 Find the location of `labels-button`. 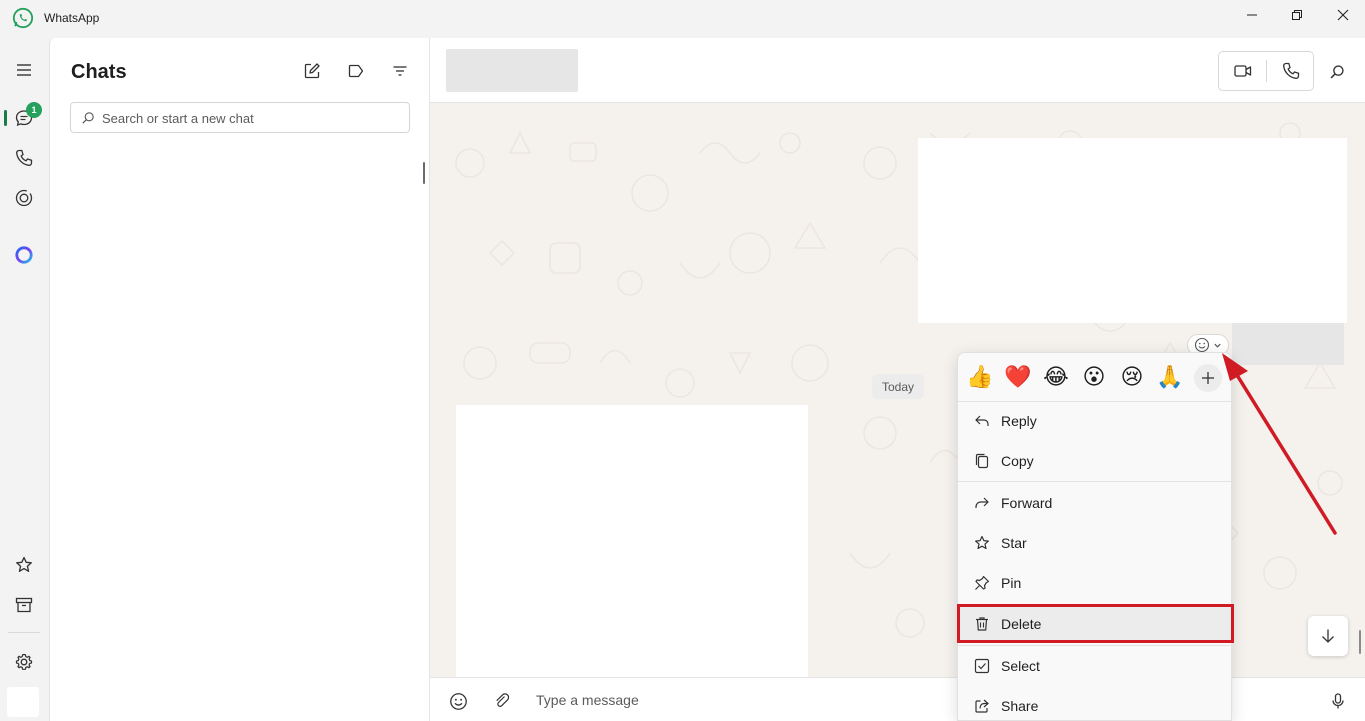

labels-button is located at coordinates (356, 71).